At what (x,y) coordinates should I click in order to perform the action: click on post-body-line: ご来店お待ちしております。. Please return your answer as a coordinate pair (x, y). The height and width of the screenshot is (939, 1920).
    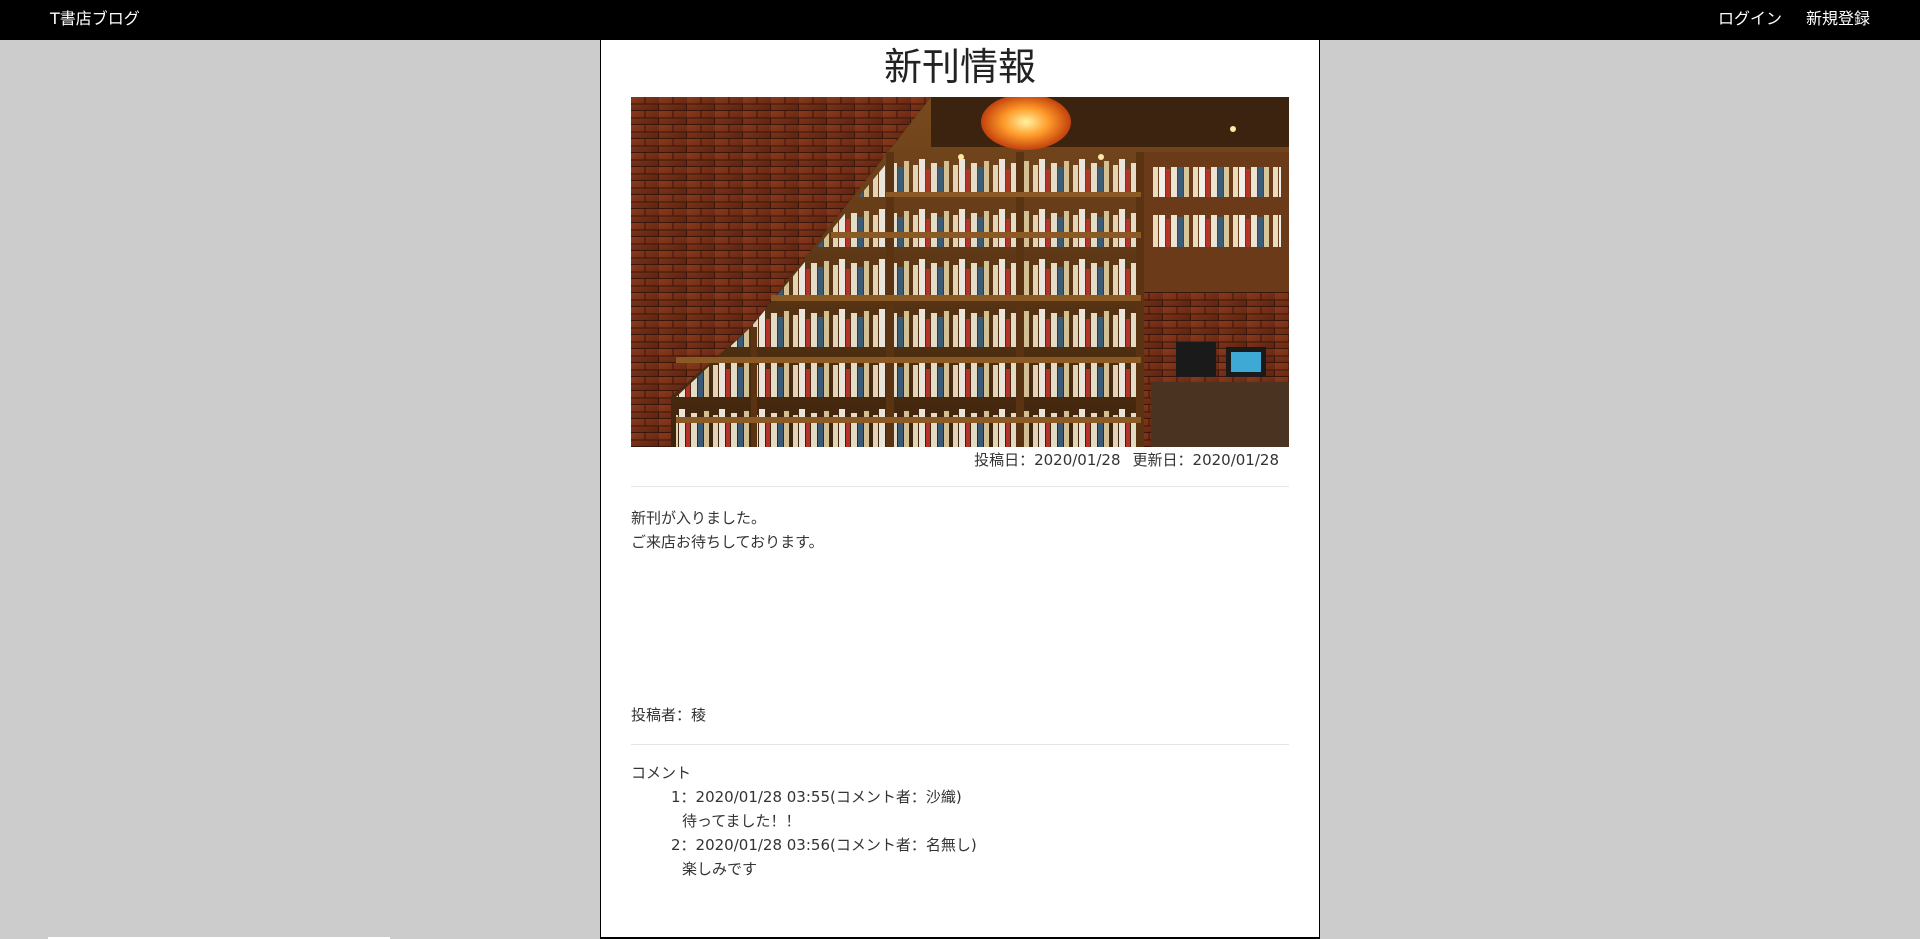
    Looking at the image, I should click on (727, 542).